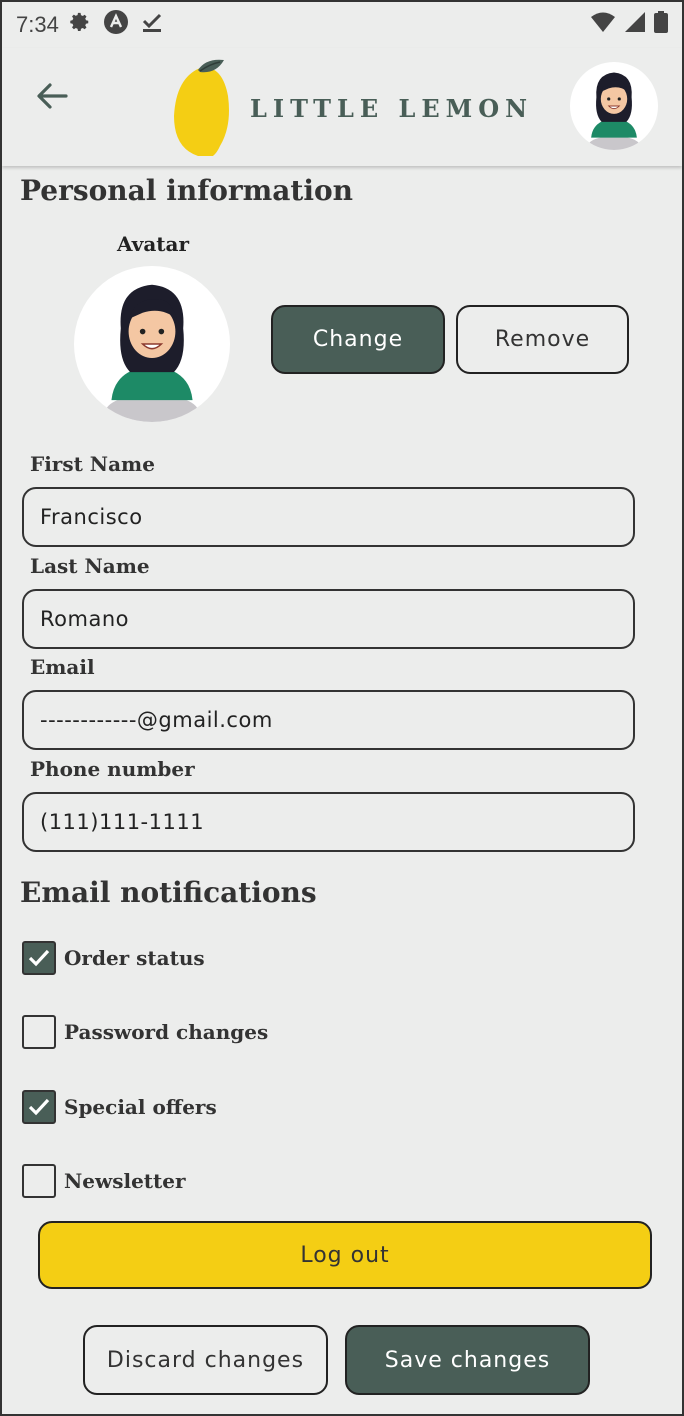 The image size is (684, 1416). What do you see at coordinates (90, 566) in the screenshot?
I see `last-name-label: Last Name` at bounding box center [90, 566].